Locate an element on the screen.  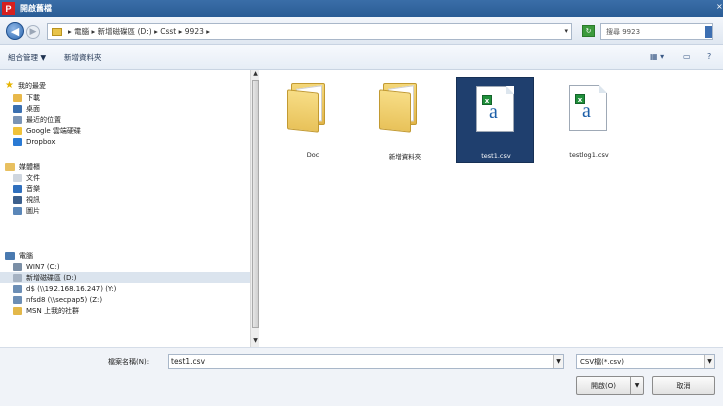
music-icon is located at coordinates (17, 188).